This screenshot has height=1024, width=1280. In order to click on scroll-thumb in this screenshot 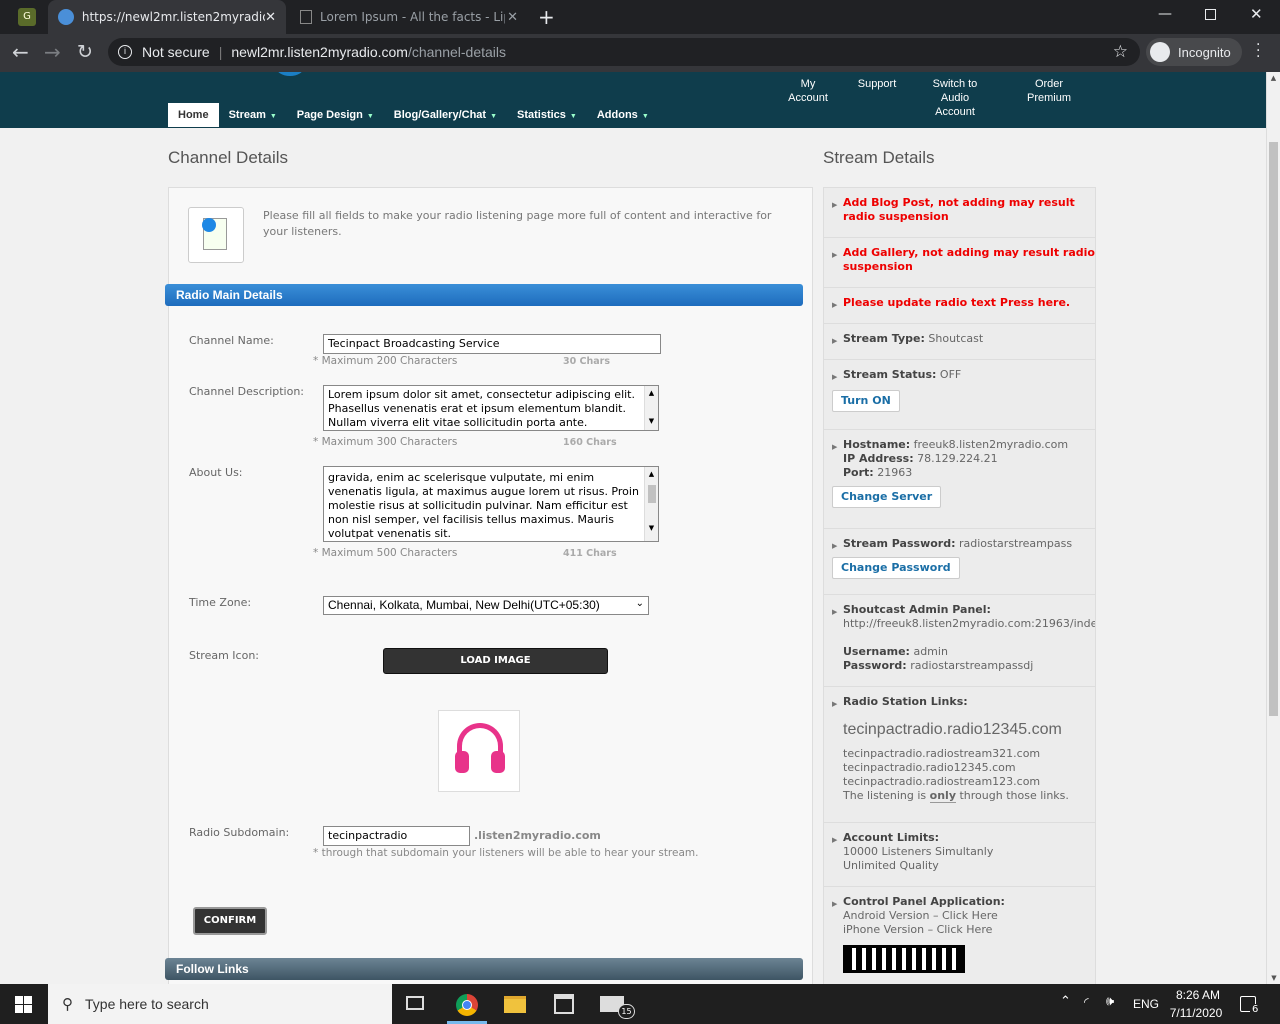, I will do `click(1273, 429)`.